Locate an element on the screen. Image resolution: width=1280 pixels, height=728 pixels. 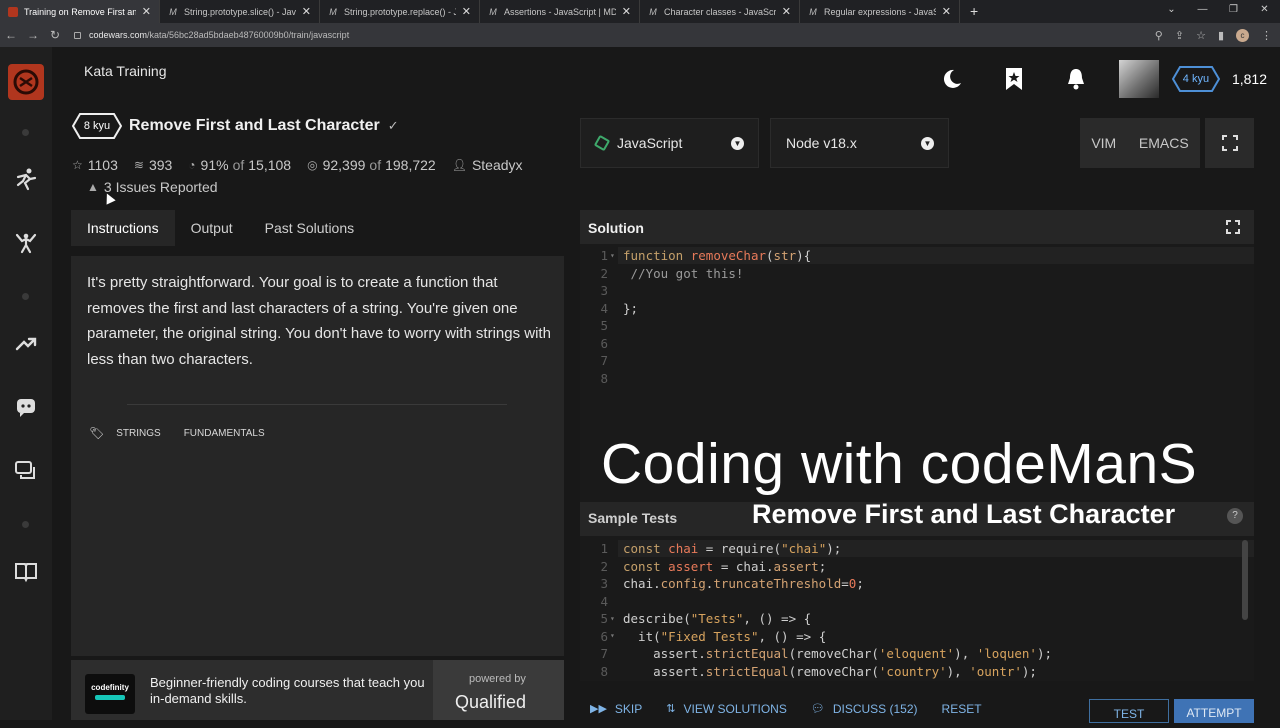
author-stat: 👤︎ Steadyx is located at coordinates (487, 165).